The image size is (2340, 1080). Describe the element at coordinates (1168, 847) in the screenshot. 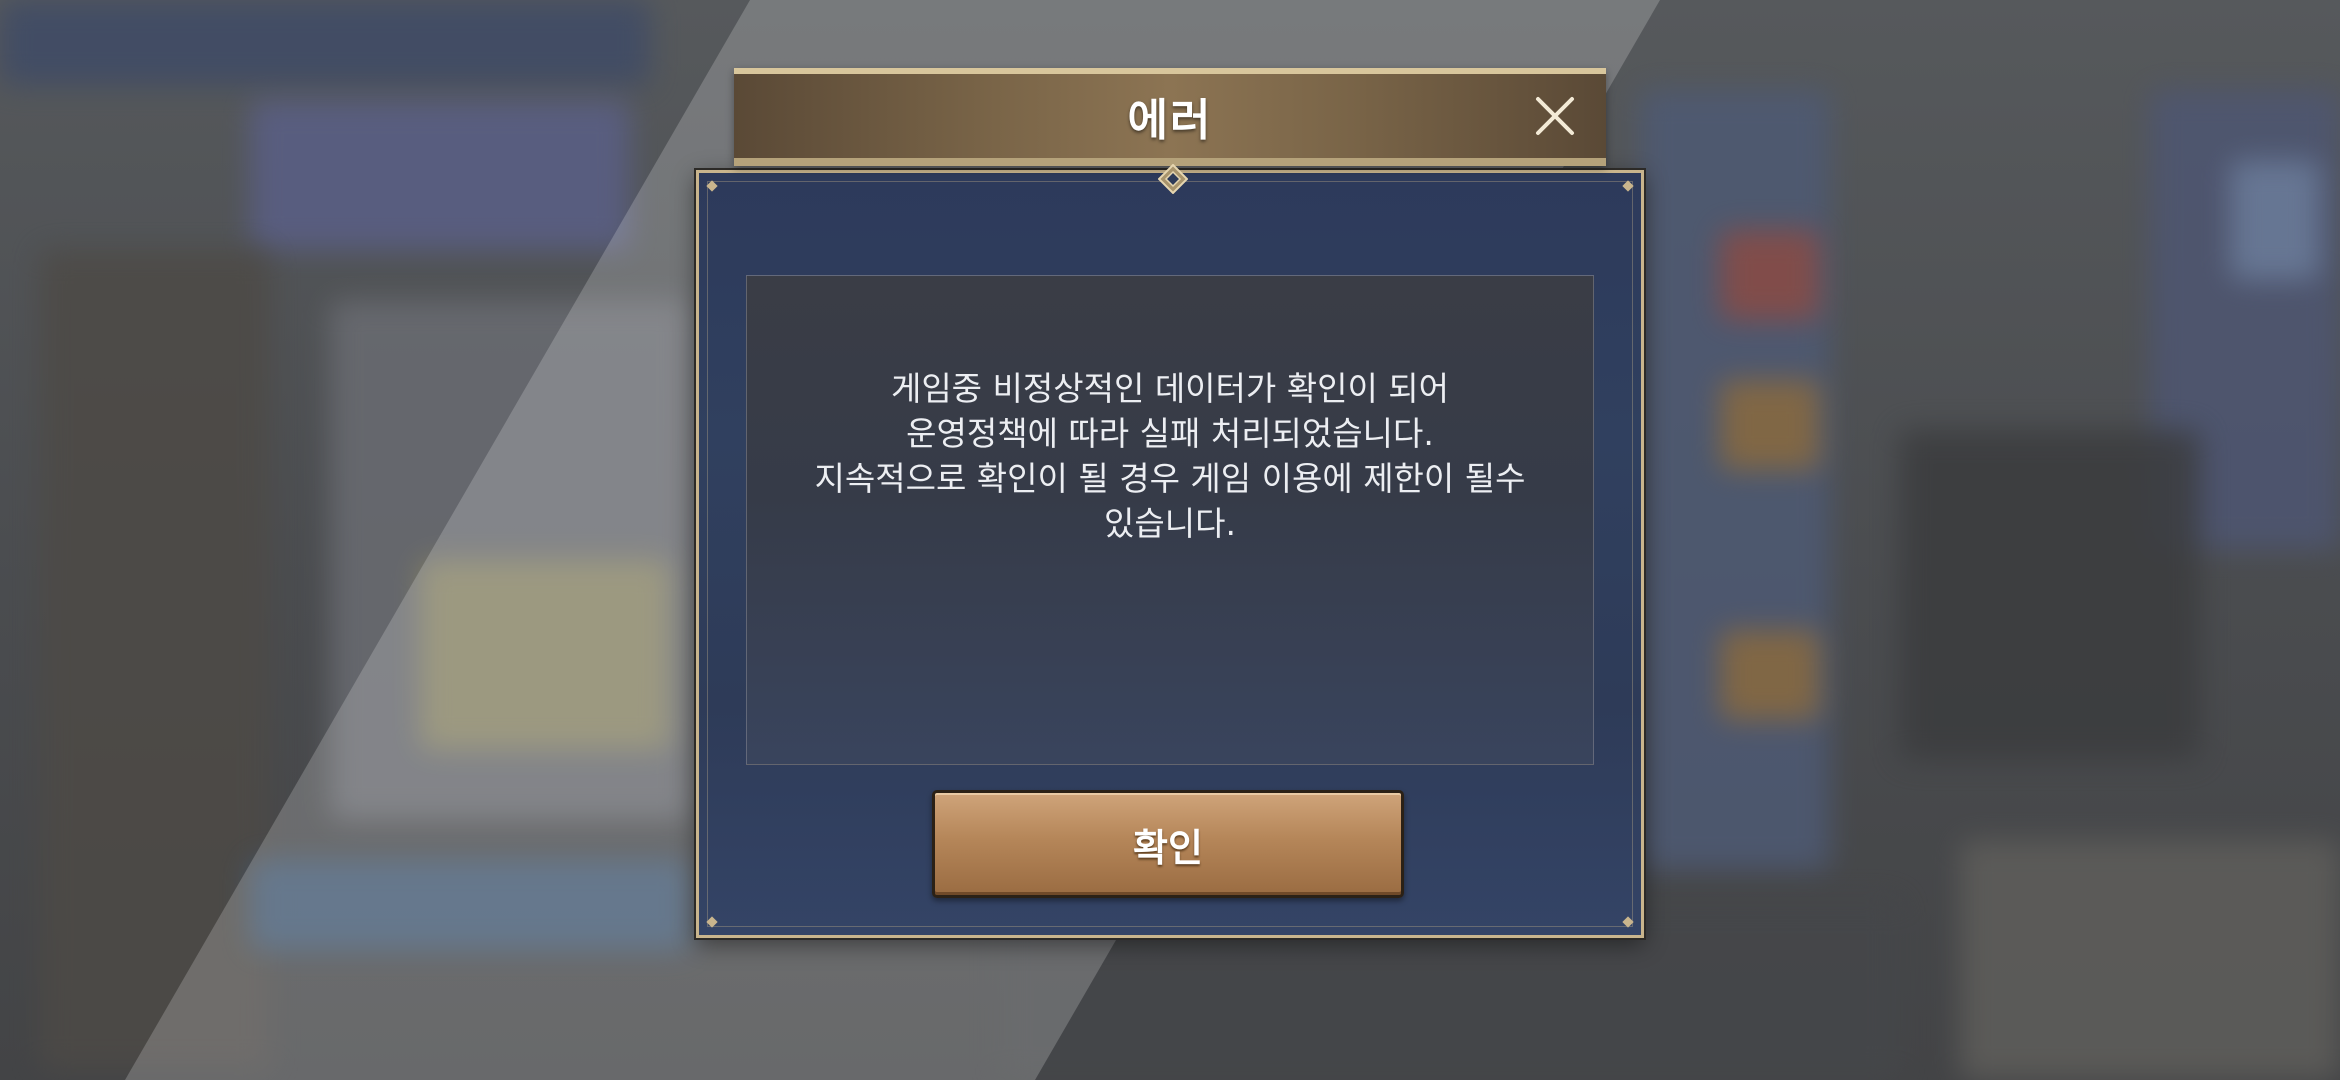

I see `confirm-button-label: 확인` at that location.